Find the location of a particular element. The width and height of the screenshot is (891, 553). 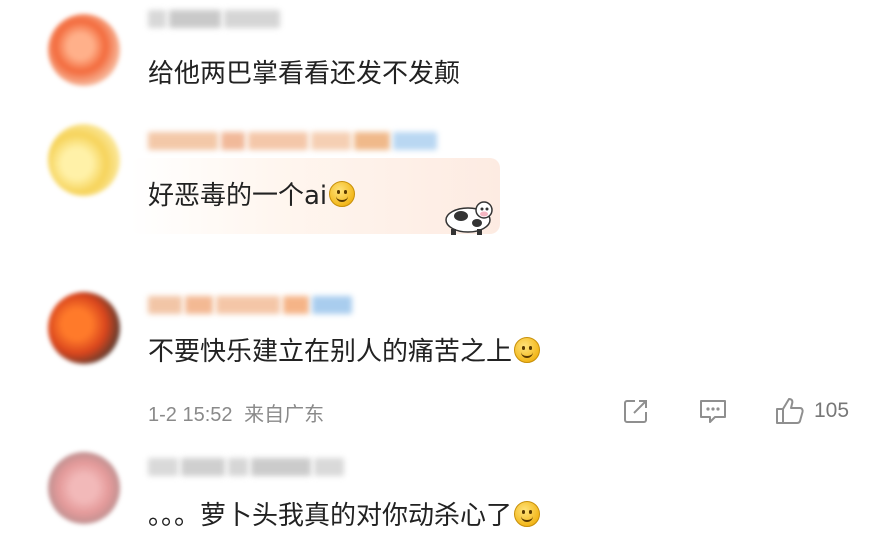

comment-location: 来自广东 is located at coordinates (284, 415).